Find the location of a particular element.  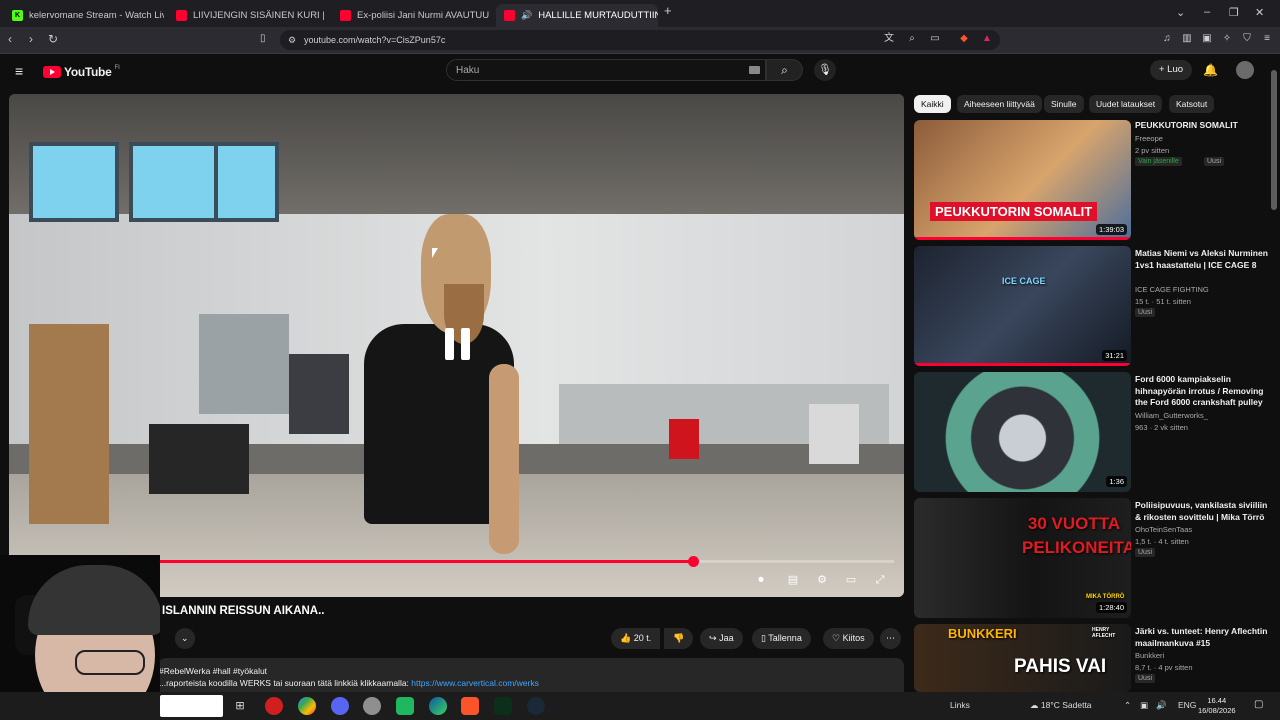

site-info-icon: ⚙ is located at coordinates (292, 40).